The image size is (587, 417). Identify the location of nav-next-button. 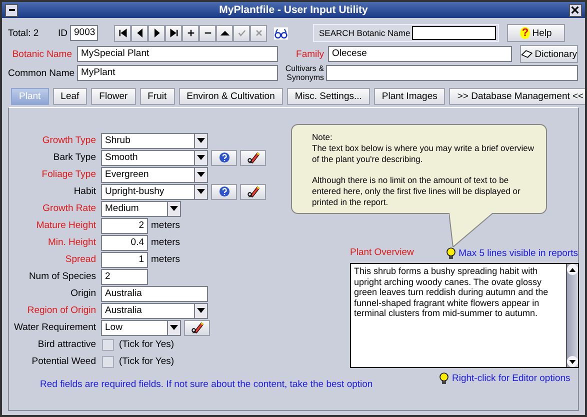
(156, 33).